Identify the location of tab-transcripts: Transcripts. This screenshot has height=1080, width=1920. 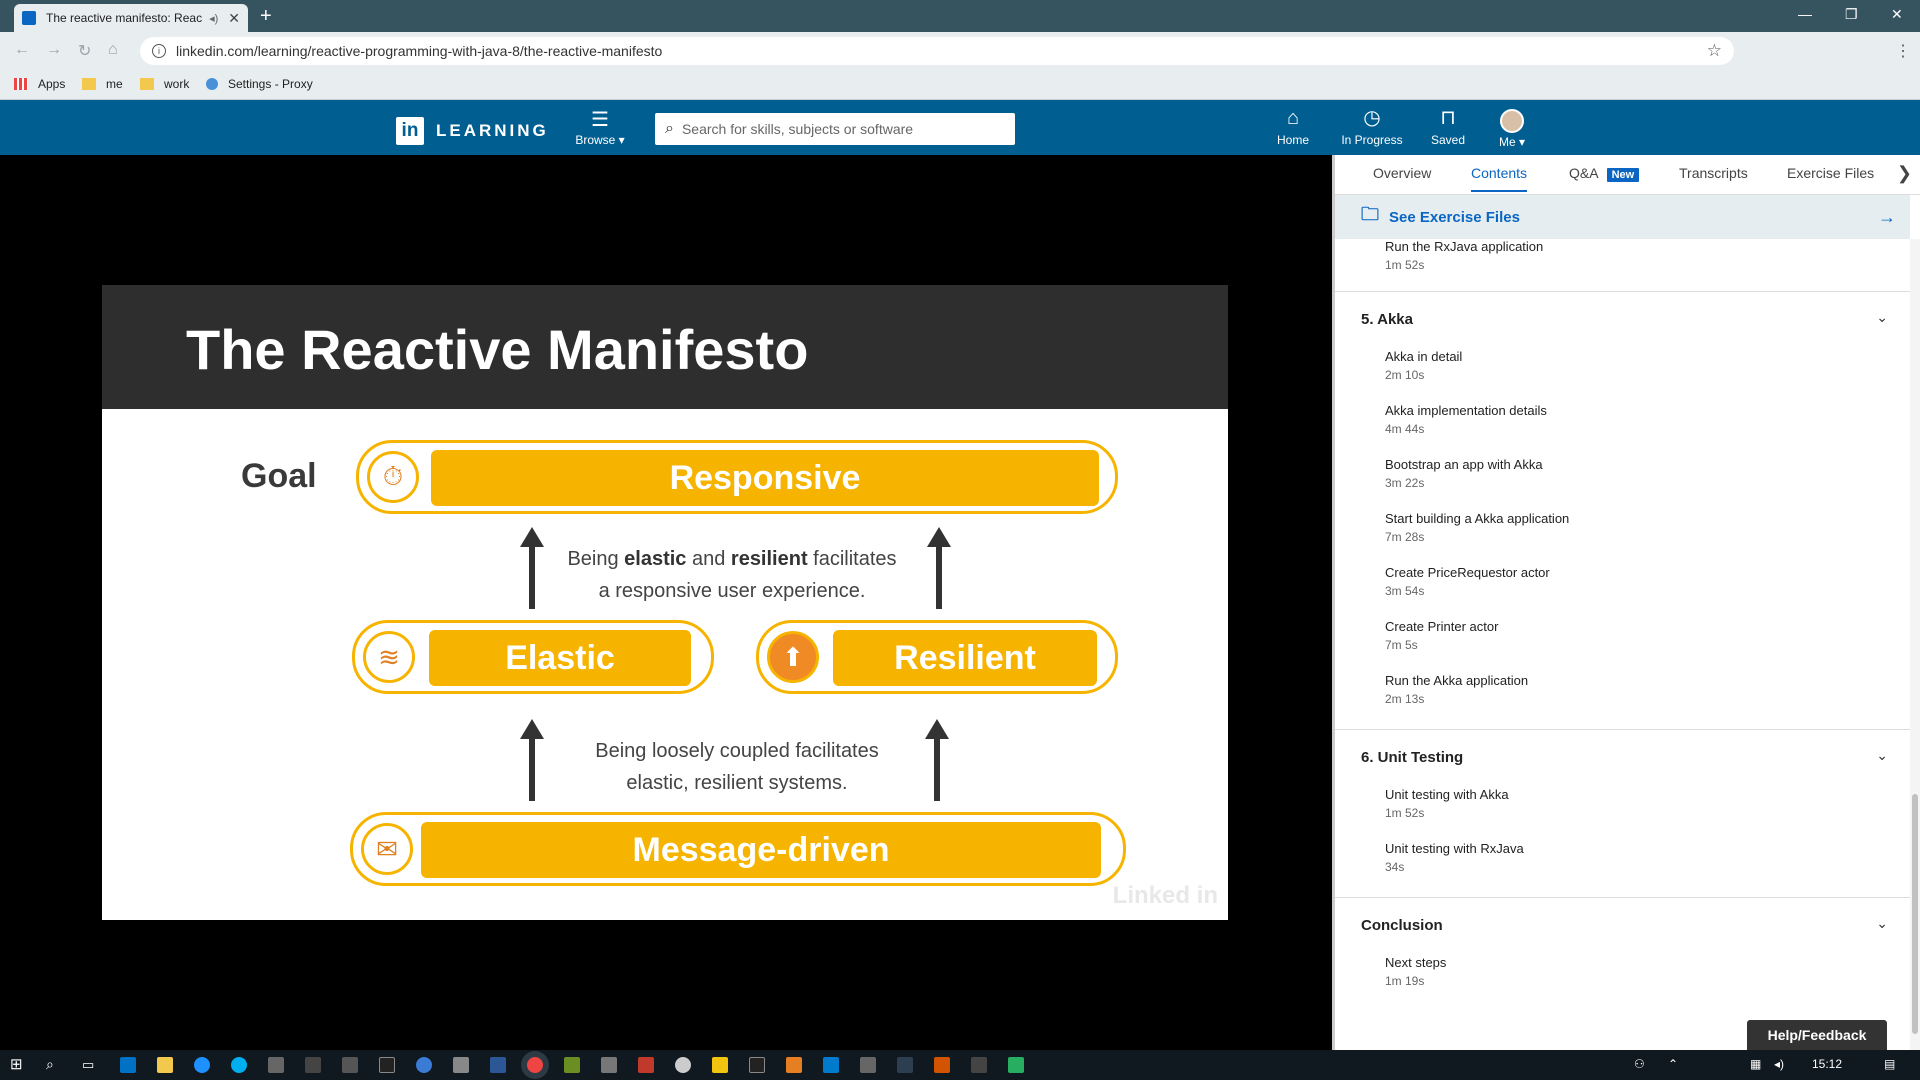
(1713, 173).